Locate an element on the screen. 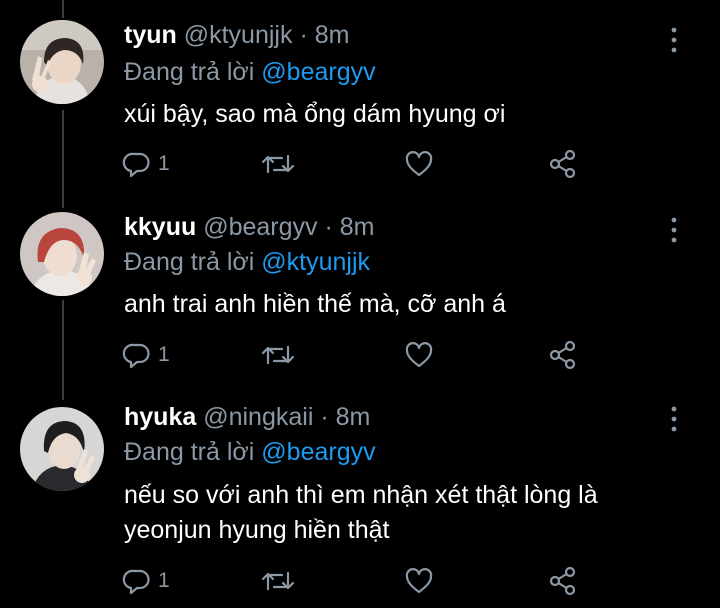 The image size is (720, 608). user-handle: @beargyv is located at coordinates (260, 227).